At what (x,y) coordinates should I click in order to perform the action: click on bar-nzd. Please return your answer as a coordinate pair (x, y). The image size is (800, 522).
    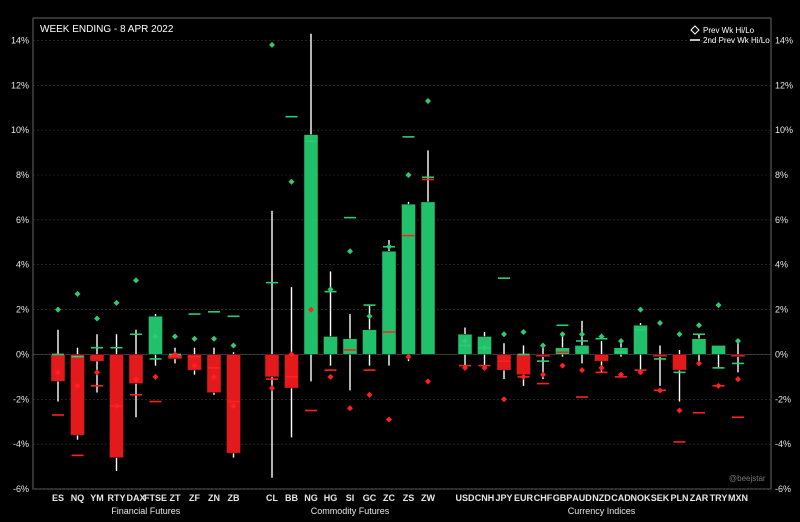
    Looking at the image, I should click on (601, 358).